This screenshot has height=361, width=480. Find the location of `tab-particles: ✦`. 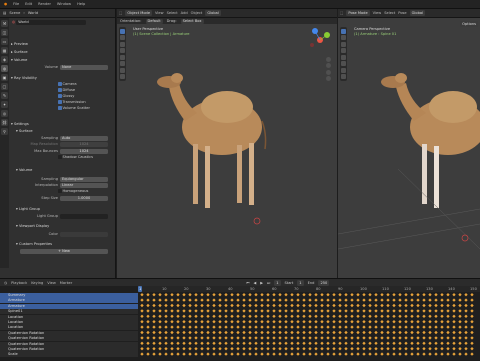

tab-particles: ✦ is located at coordinates (4, 104).